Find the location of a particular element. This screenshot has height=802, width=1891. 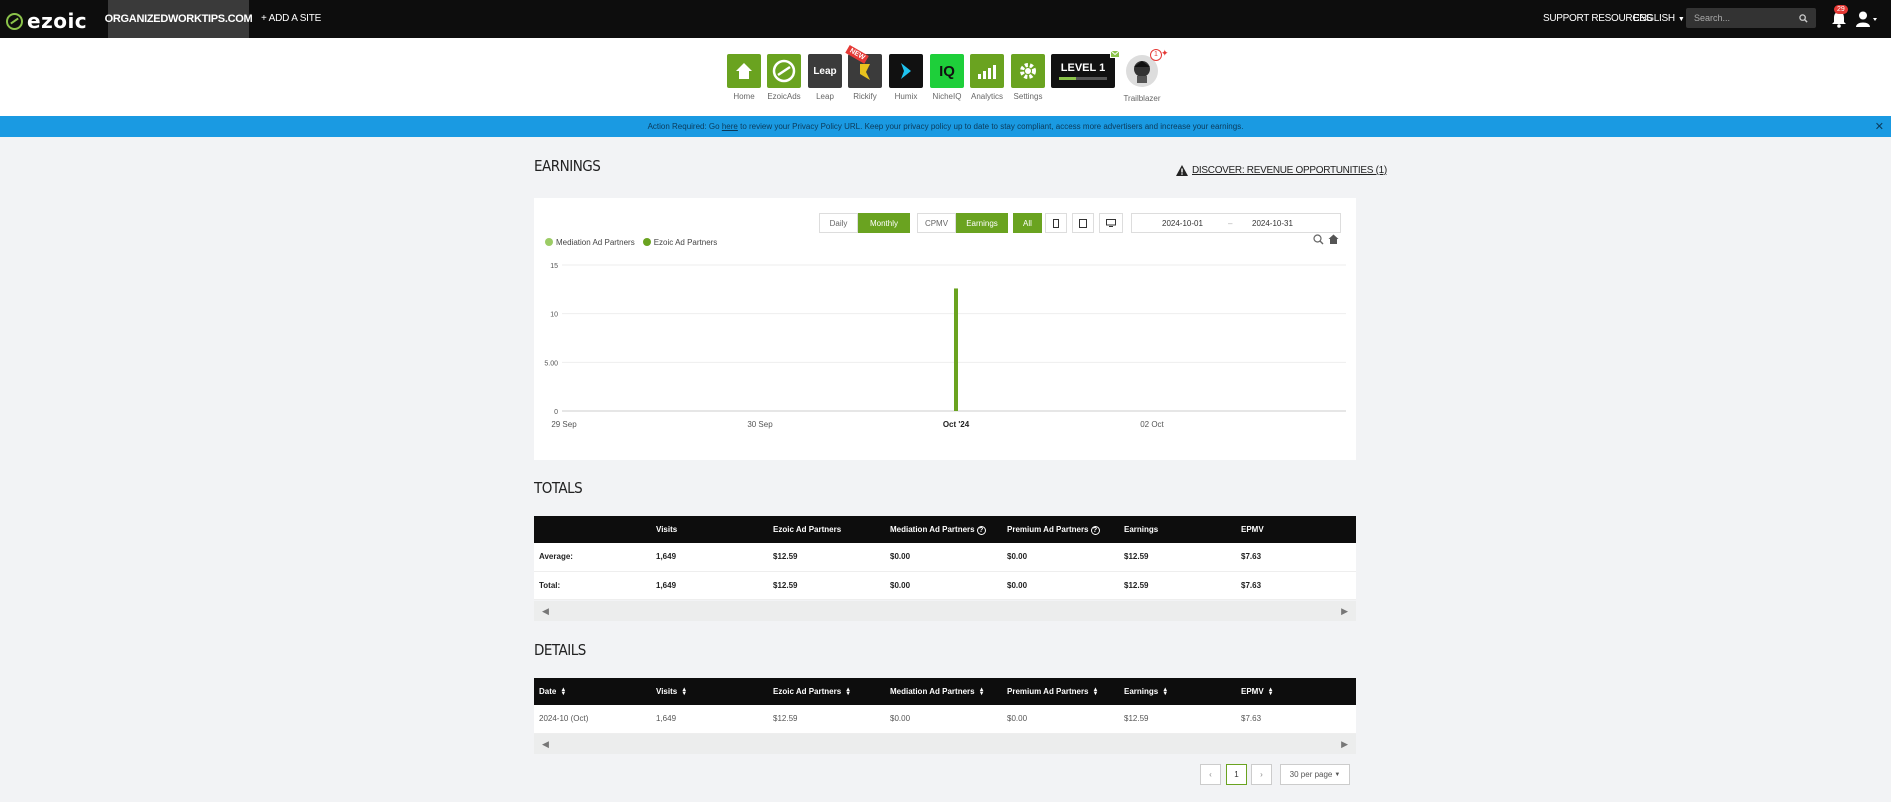

alert-here-link: here is located at coordinates (730, 126).